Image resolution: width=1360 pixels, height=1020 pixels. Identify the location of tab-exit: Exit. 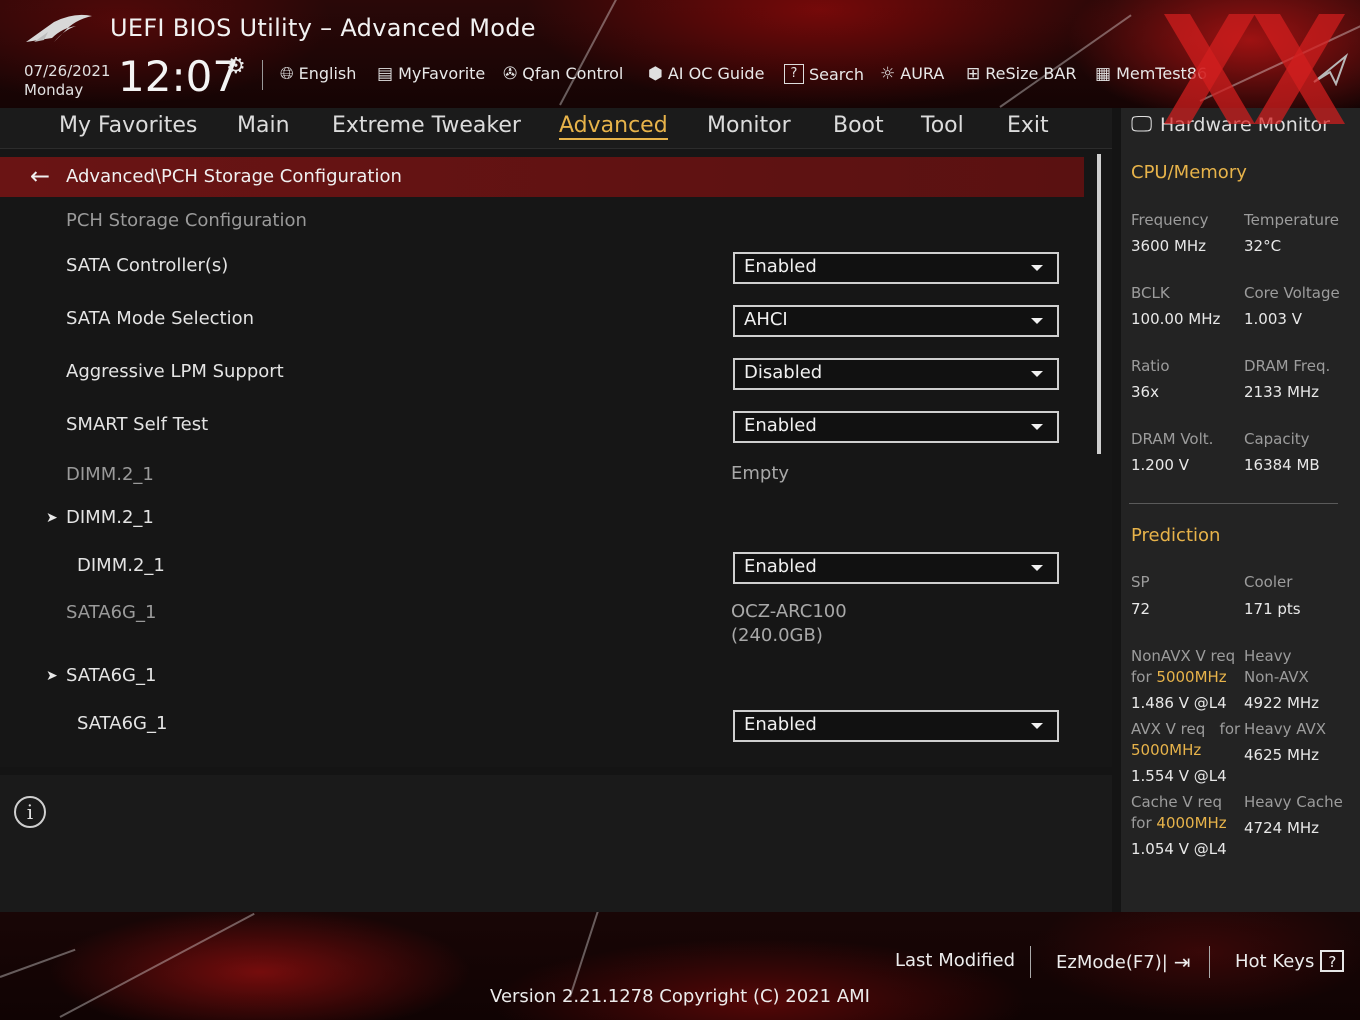
(1028, 125).